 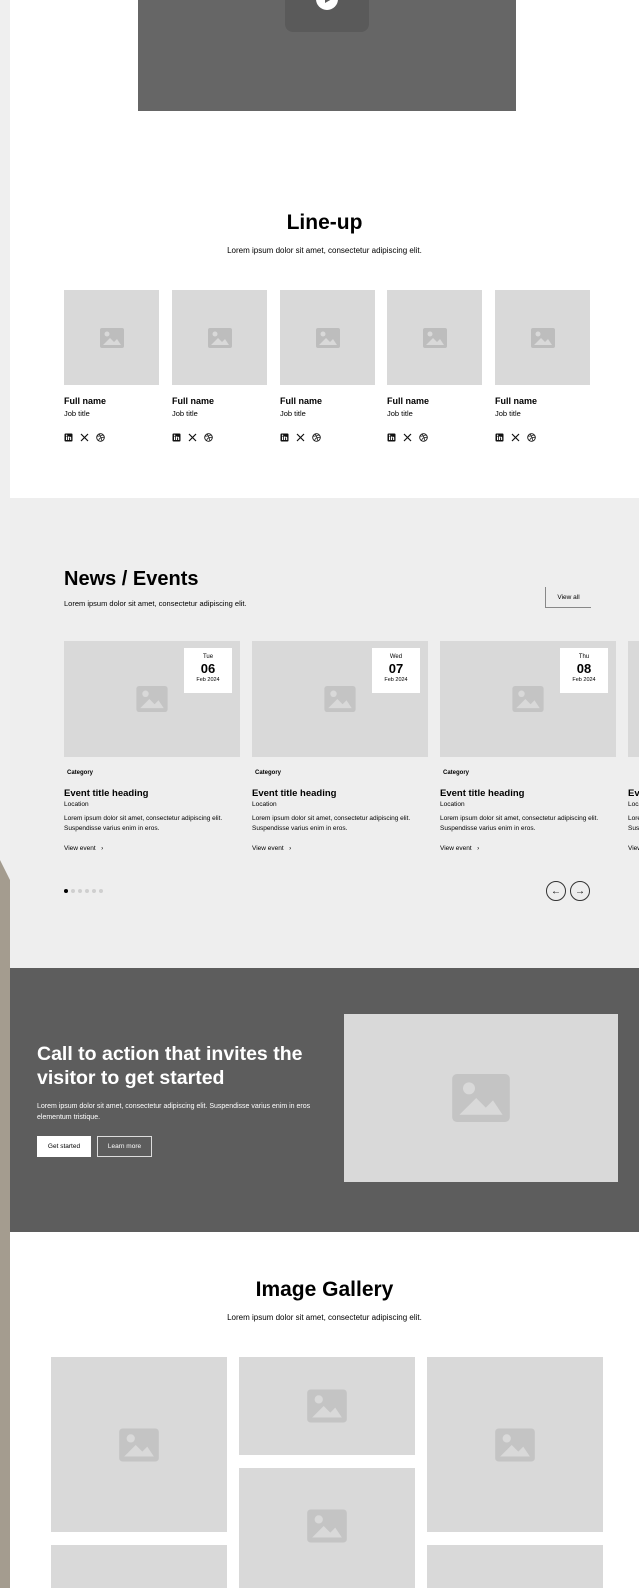 I want to click on event-date: Wed 07 Feb 2024, so click(x=396, y=670).